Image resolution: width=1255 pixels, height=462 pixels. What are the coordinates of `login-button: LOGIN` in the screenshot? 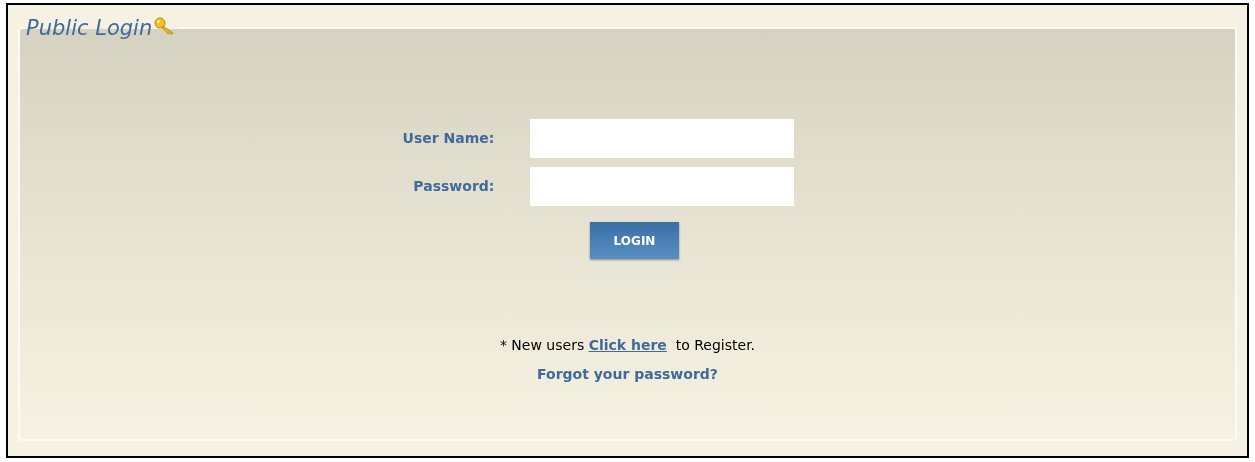 It's located at (634, 240).